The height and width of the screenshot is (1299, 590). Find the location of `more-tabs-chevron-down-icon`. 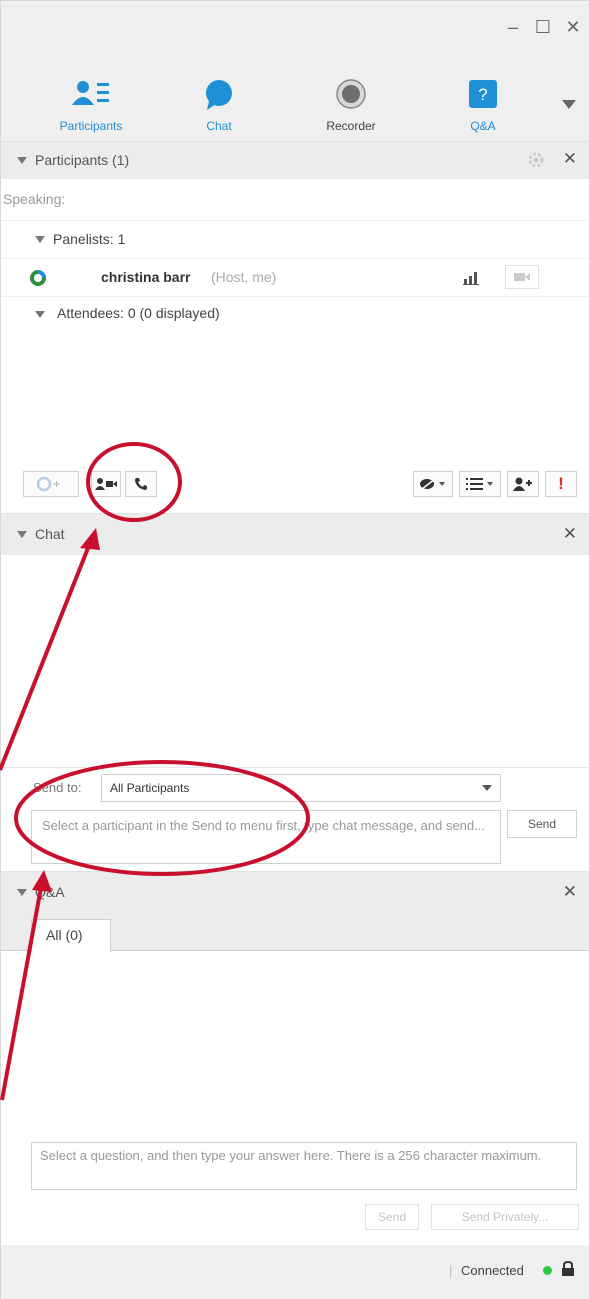

more-tabs-chevron-down-icon is located at coordinates (569, 103).